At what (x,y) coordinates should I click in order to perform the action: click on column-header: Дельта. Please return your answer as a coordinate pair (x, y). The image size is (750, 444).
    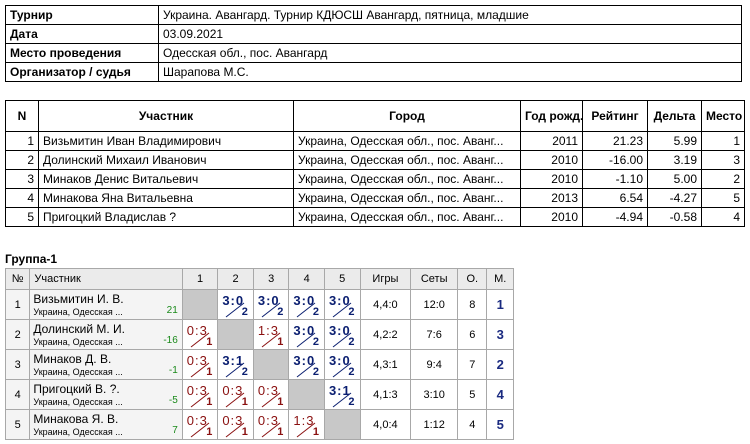
    Looking at the image, I should click on (674, 116).